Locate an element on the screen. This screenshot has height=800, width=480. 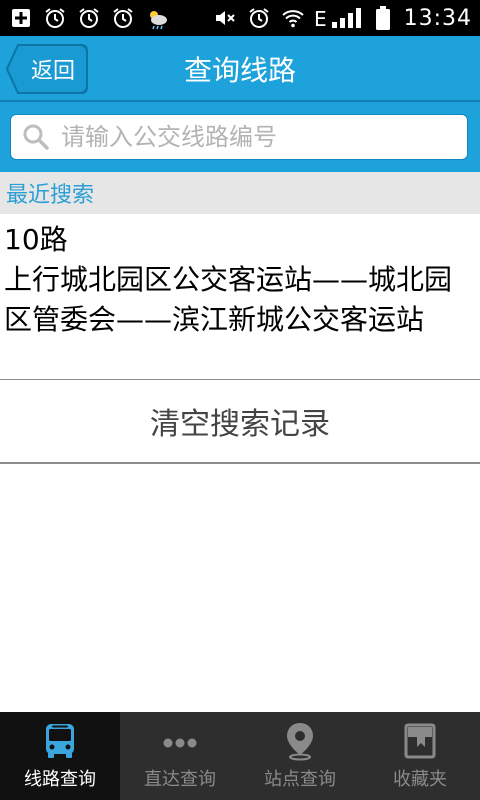
weather-icon is located at coordinates (157, 18).